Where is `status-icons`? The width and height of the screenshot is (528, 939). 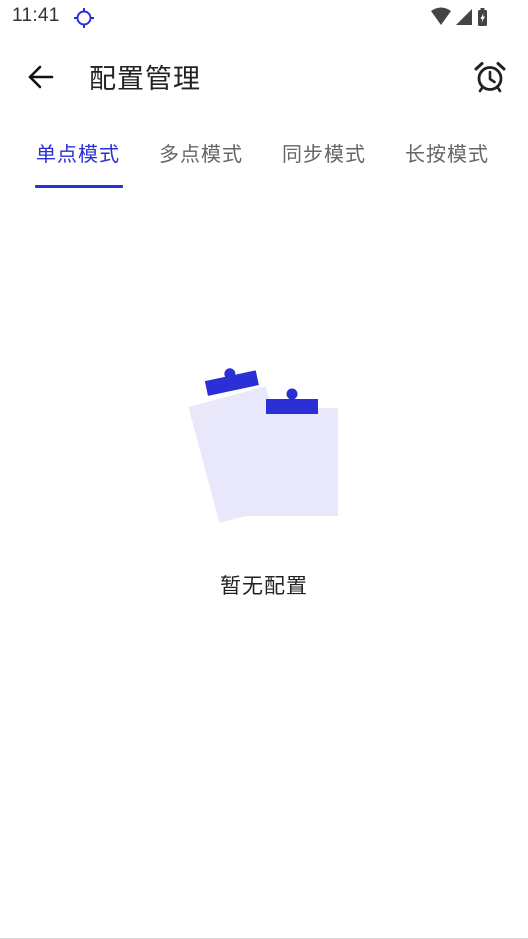
status-icons is located at coordinates (460, 17).